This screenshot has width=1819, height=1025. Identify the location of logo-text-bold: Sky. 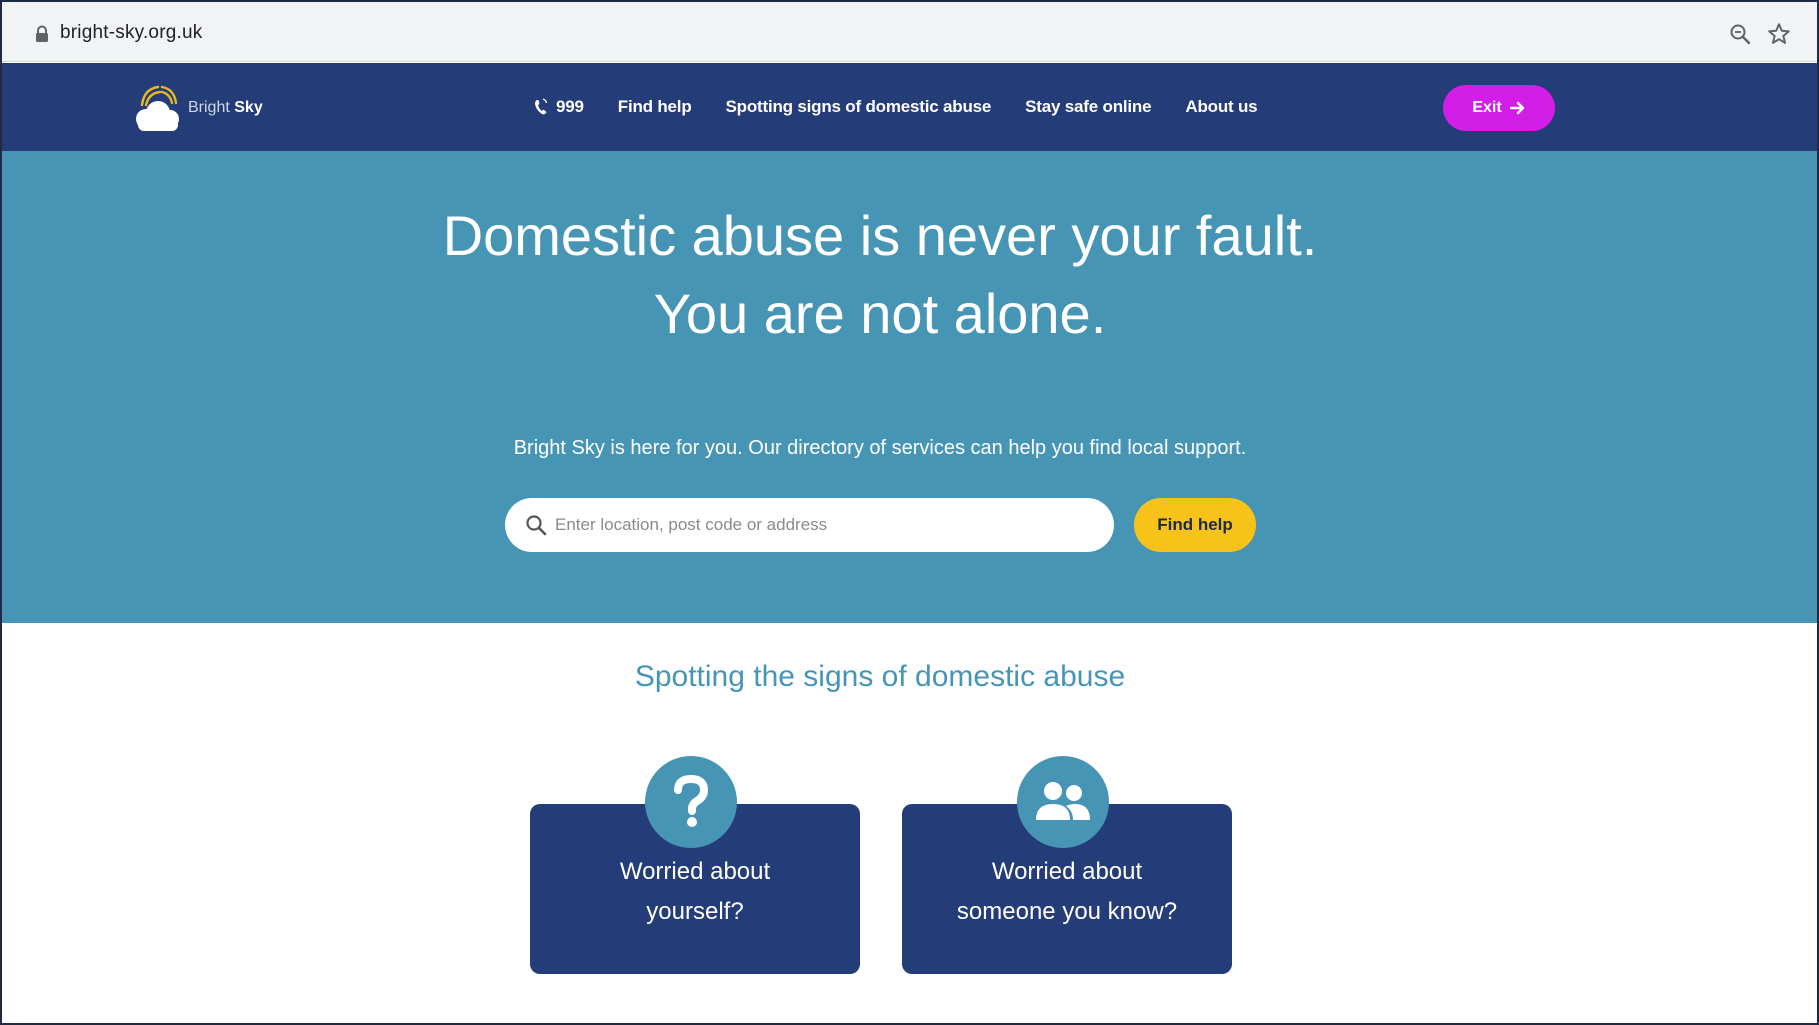
(248, 107).